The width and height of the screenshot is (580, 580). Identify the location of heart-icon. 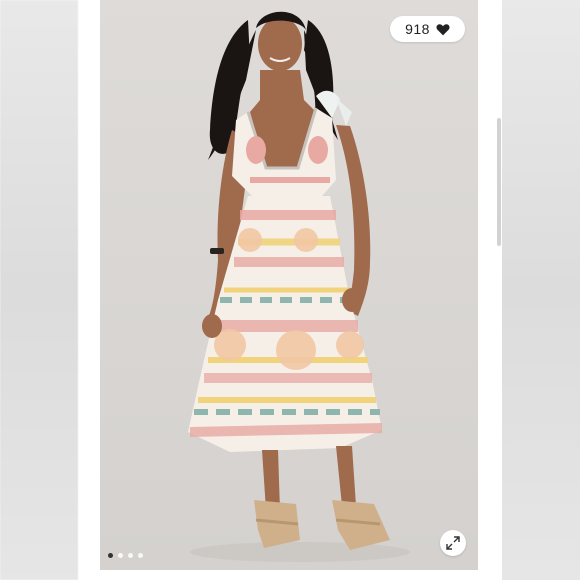
(443, 29).